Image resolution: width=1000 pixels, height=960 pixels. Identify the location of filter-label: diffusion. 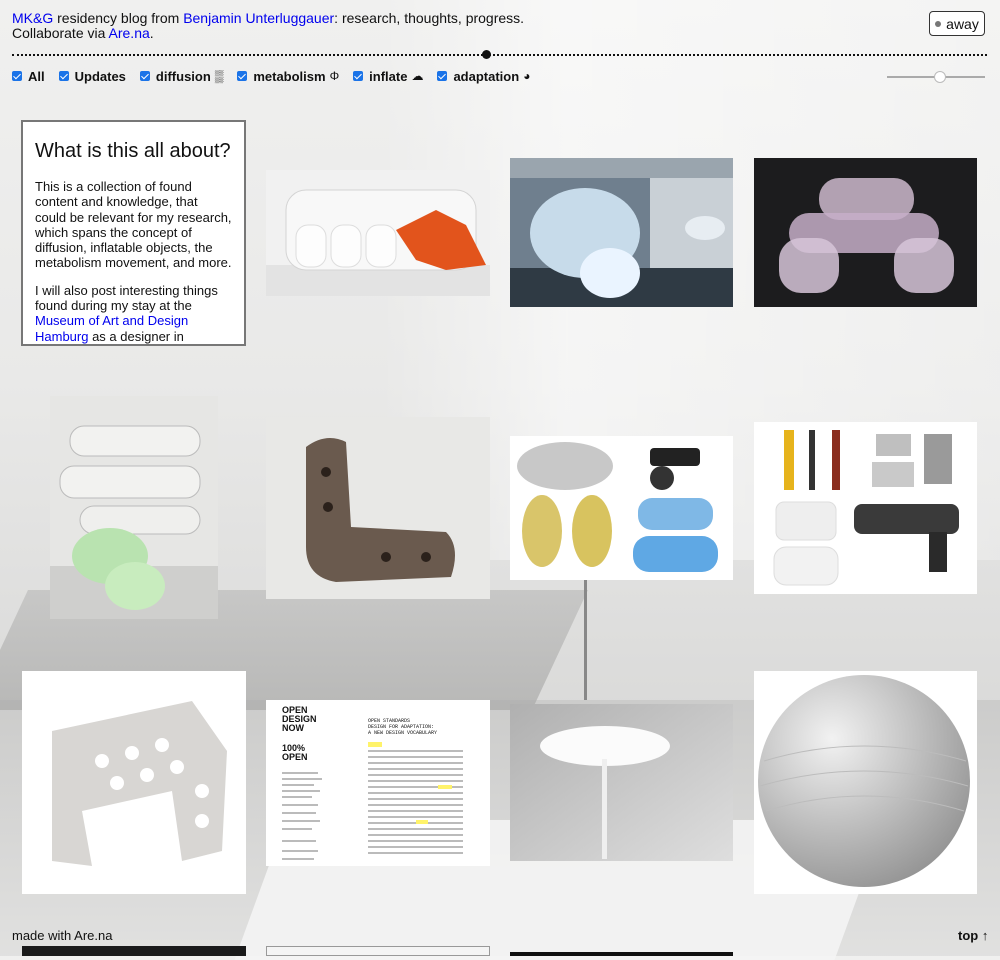
(183, 76).